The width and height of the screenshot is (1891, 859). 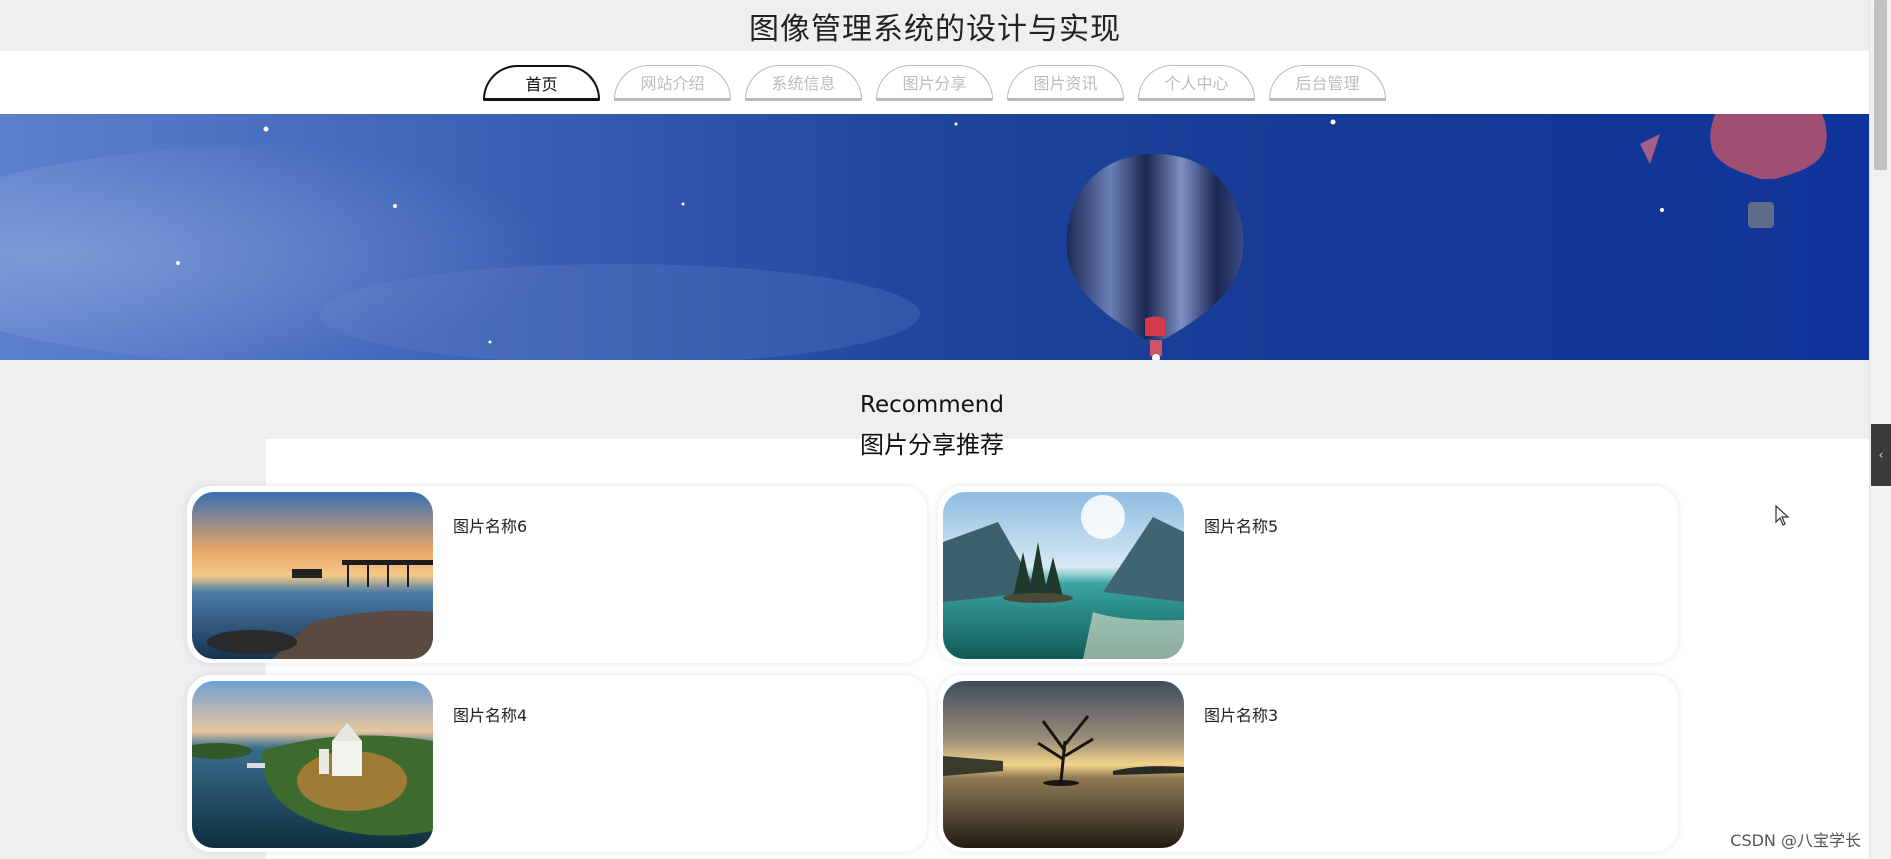 What do you see at coordinates (932, 405) in the screenshot?
I see `section-title-en: Recommend` at bounding box center [932, 405].